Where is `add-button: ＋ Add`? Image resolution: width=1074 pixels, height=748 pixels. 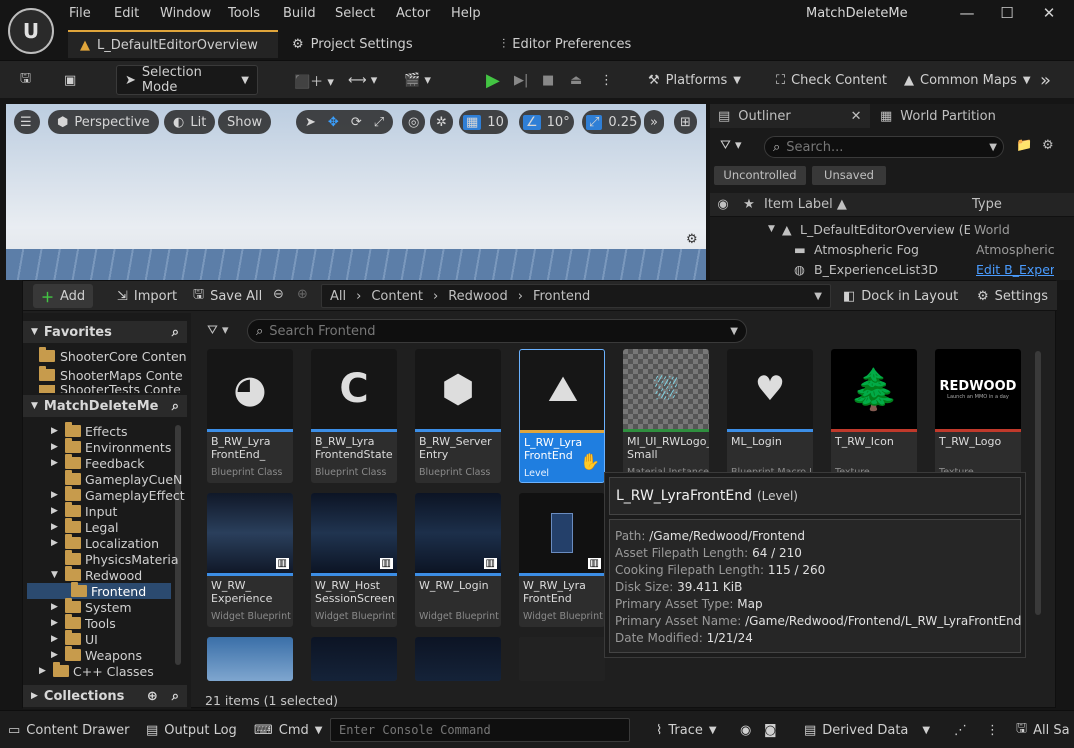
add-button: ＋ Add is located at coordinates (63, 296).